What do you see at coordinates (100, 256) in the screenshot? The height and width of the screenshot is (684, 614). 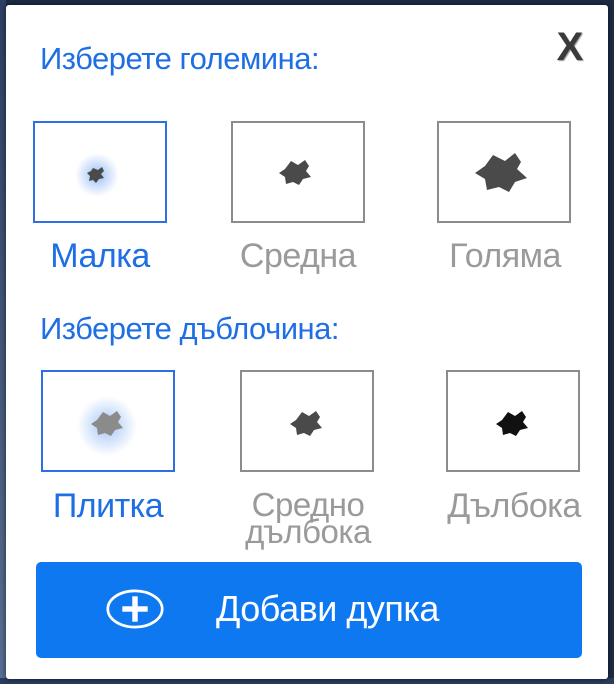 I see `size-label-small: Малка` at bounding box center [100, 256].